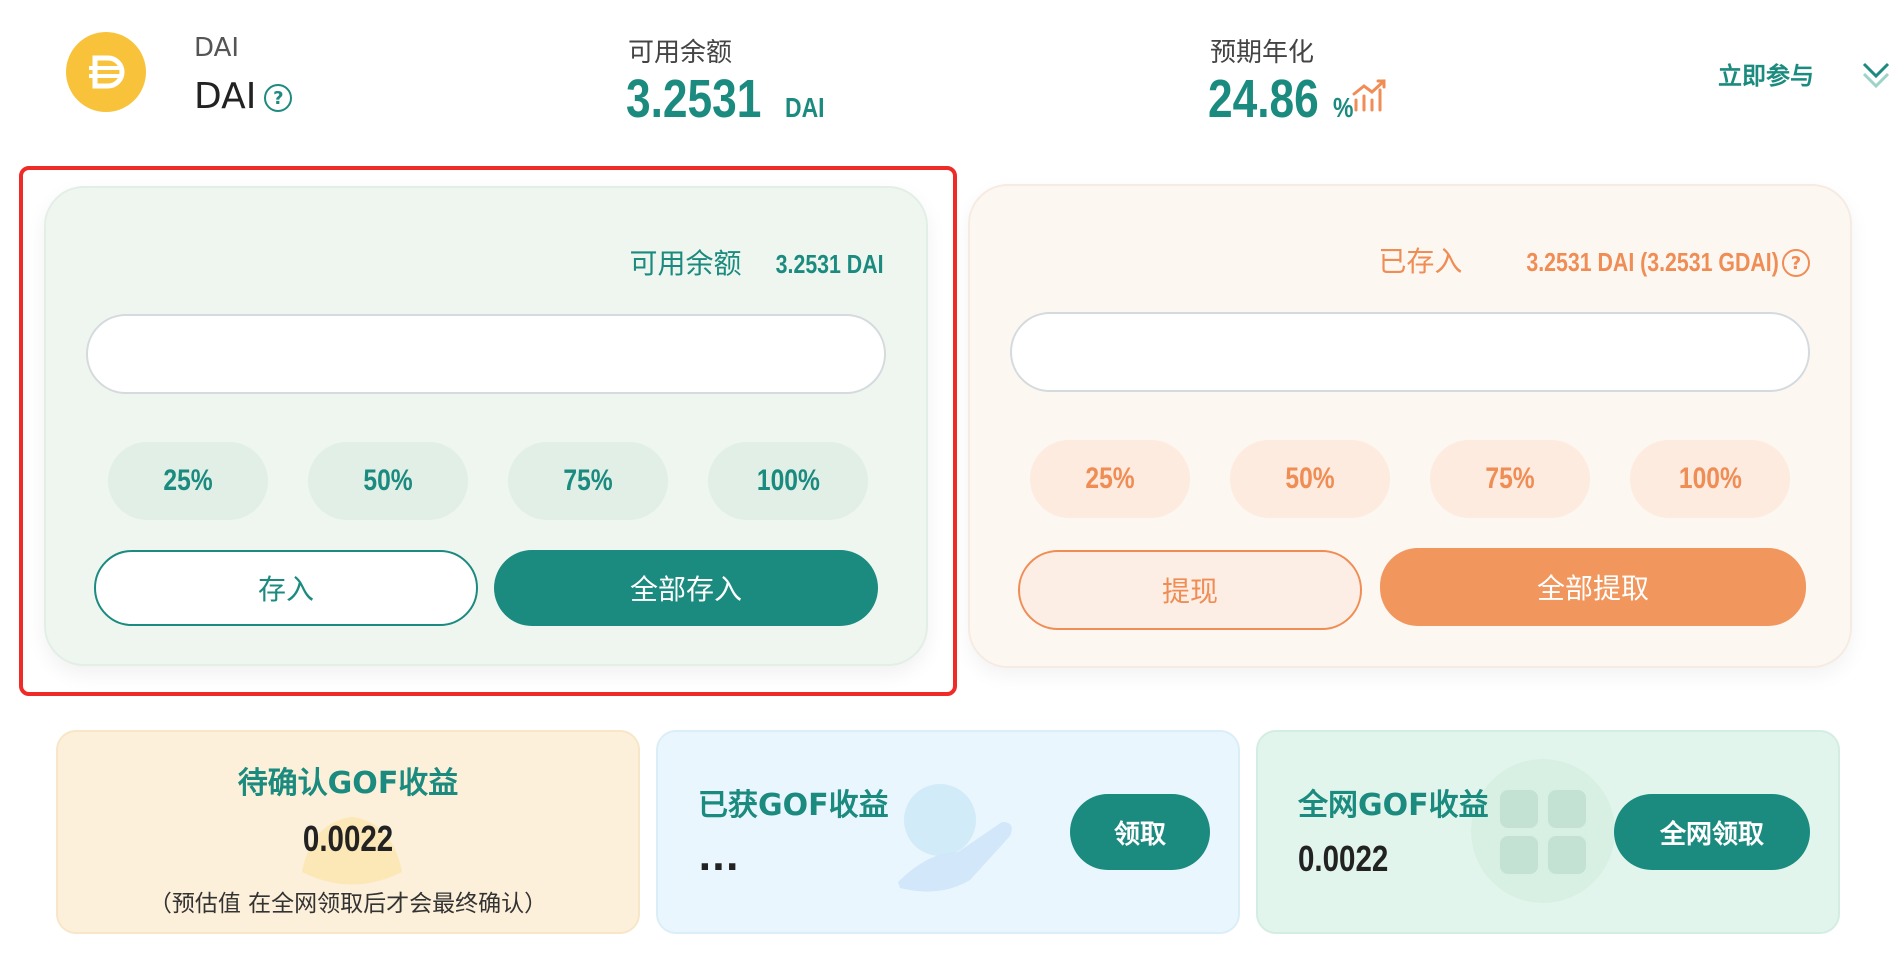 Image resolution: width=1892 pixels, height=980 pixels. Describe the element at coordinates (1766, 73) in the screenshot. I see `join-now-link: 立即参与` at that location.